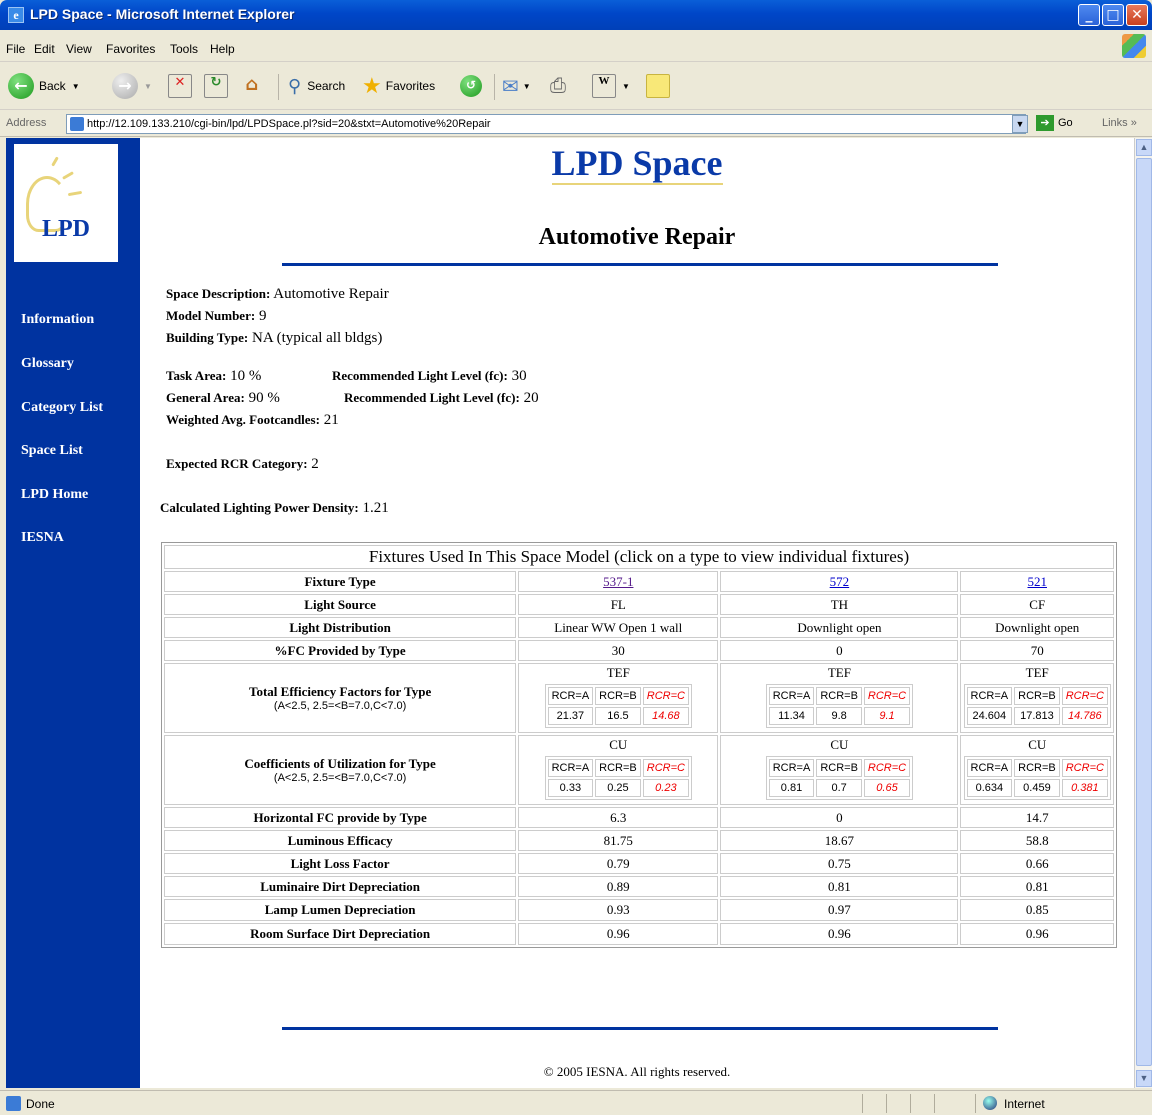  What do you see at coordinates (277, 294) in the screenshot?
I see `space-description: Space Description: Automotive Repair` at bounding box center [277, 294].